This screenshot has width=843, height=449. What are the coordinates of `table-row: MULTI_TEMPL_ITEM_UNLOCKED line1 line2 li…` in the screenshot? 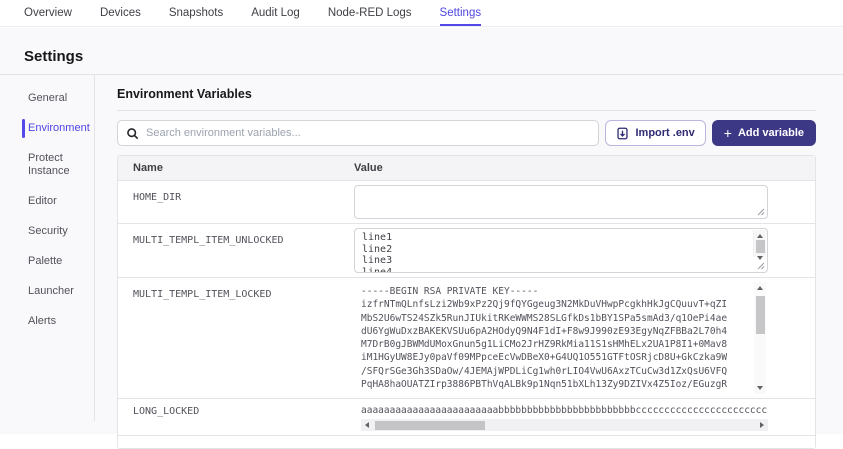 It's located at (466, 251).